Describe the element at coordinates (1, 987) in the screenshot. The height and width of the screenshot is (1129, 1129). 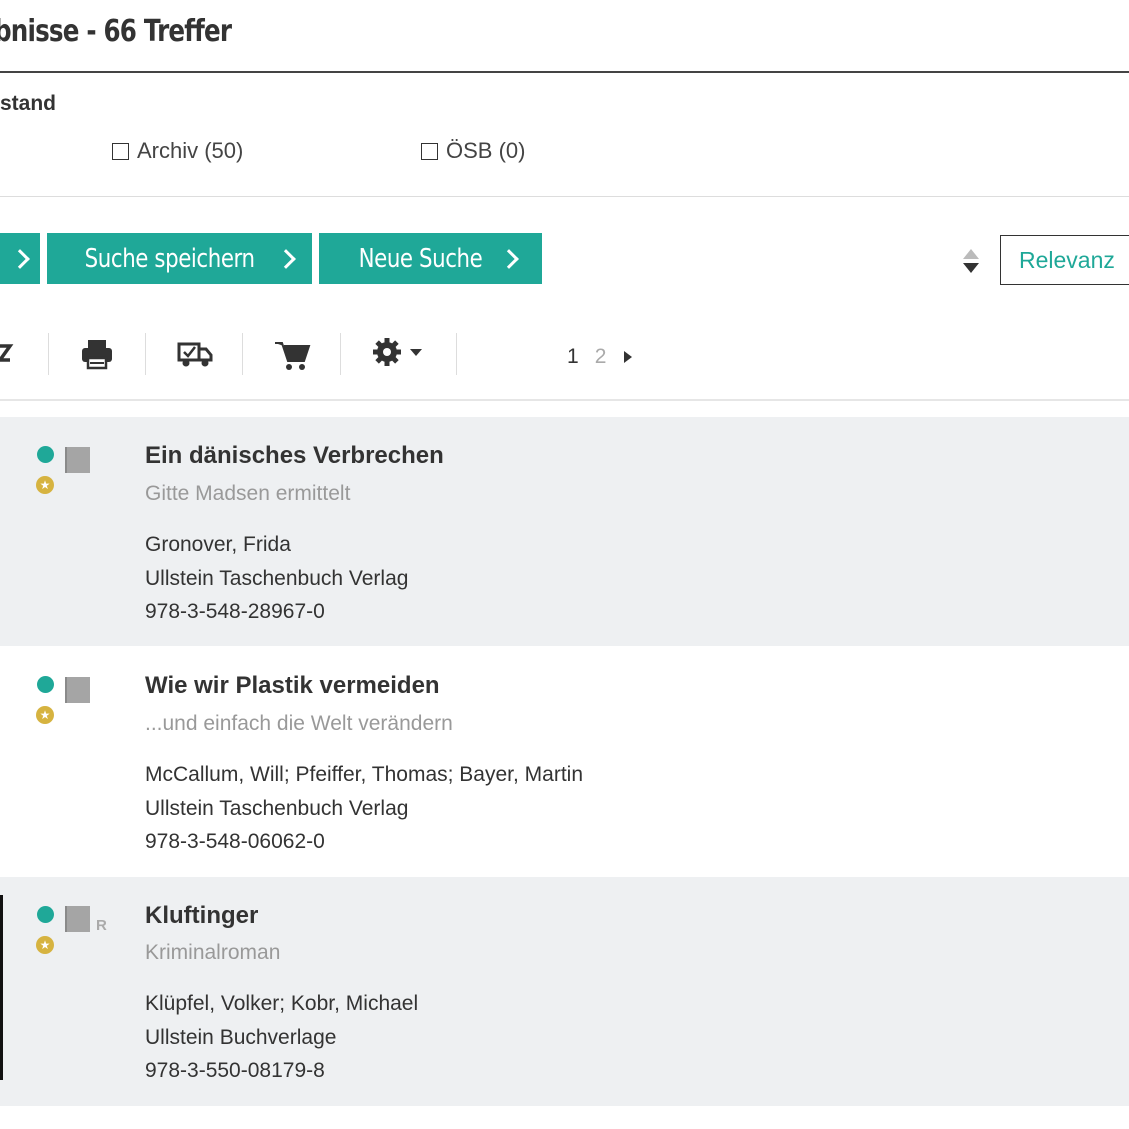
I see `cover-thumbnail` at that location.